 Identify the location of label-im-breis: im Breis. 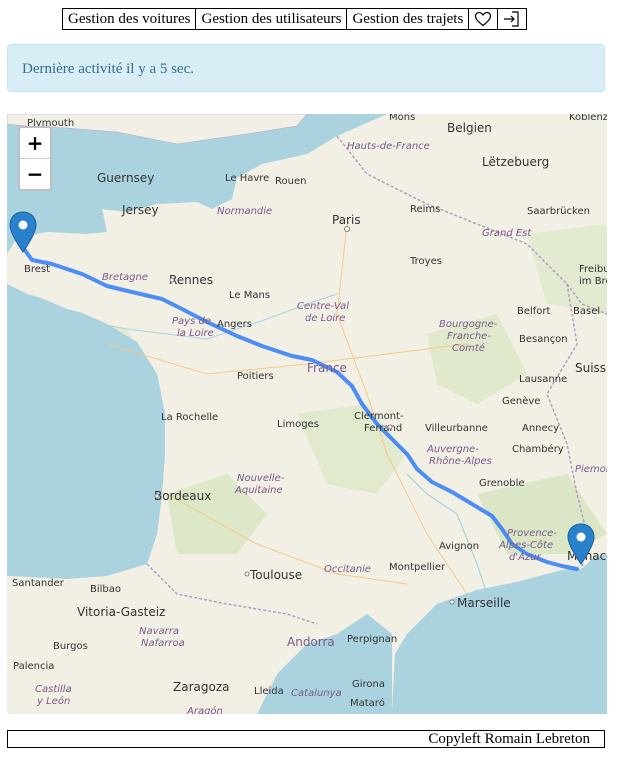
(593, 281).